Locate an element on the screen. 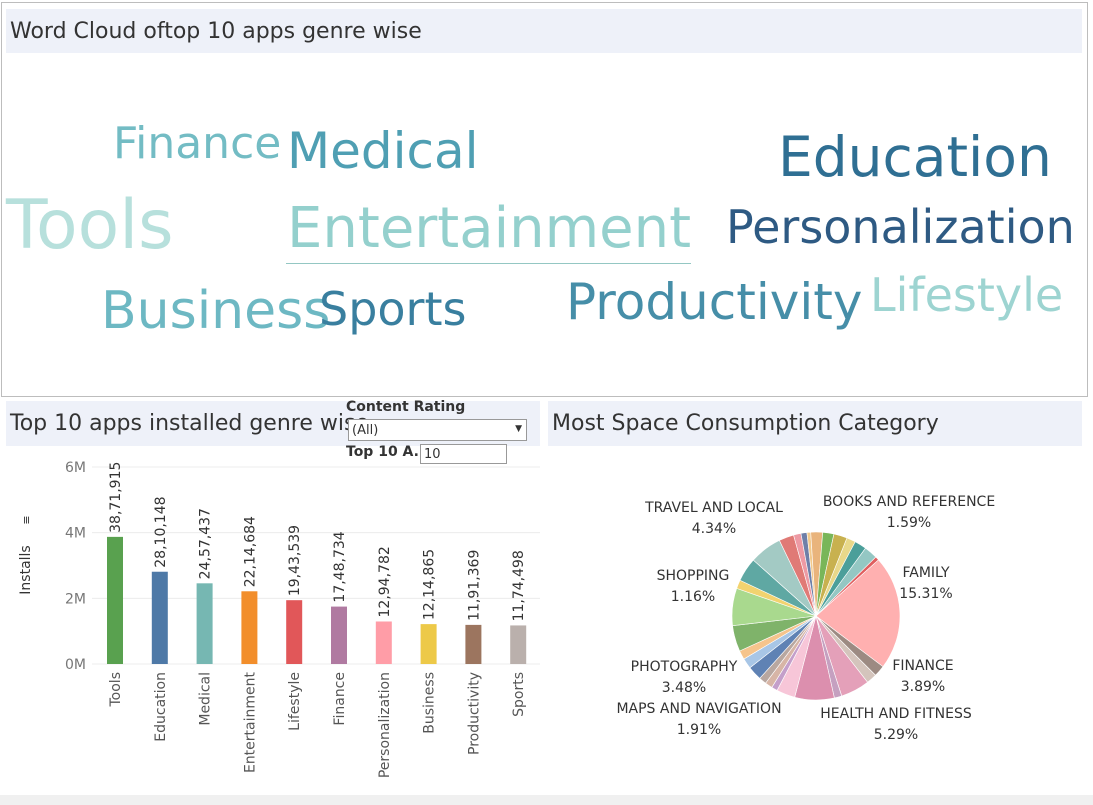  x-tick-label: Personalization is located at coordinates (385, 725).